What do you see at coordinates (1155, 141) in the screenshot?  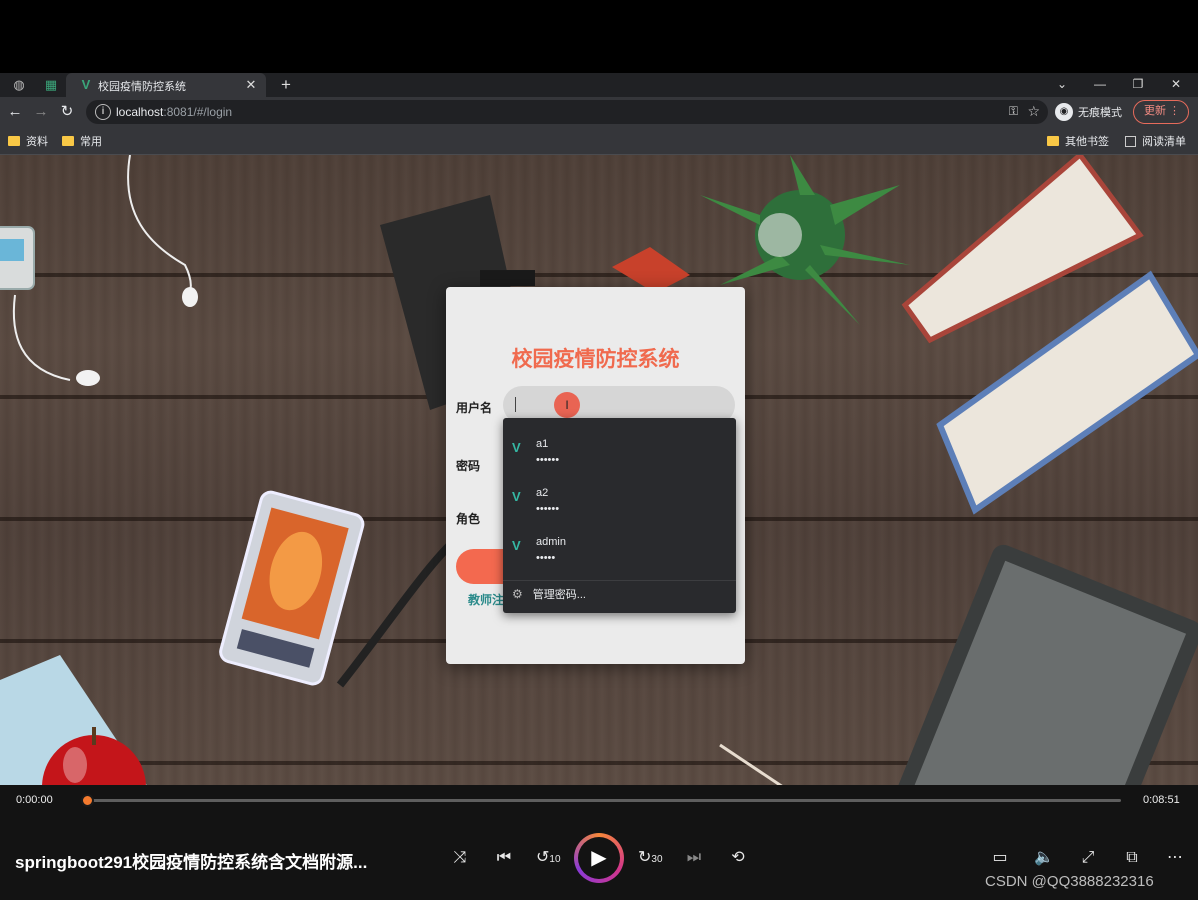 I see `reading-list: 阅读清单` at bounding box center [1155, 141].